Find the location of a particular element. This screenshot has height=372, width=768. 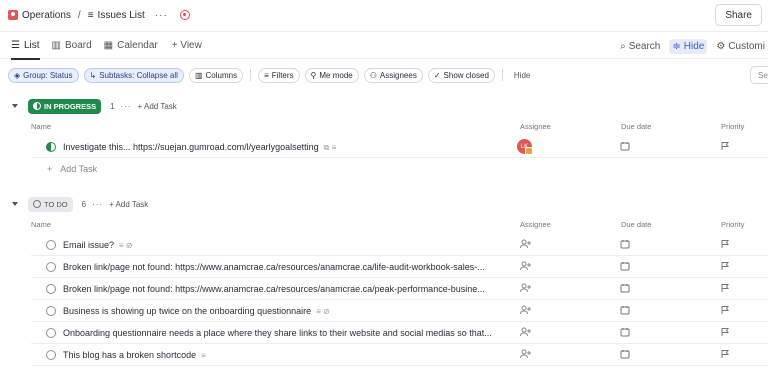

tab-board: ▥ Board is located at coordinates (72, 45).